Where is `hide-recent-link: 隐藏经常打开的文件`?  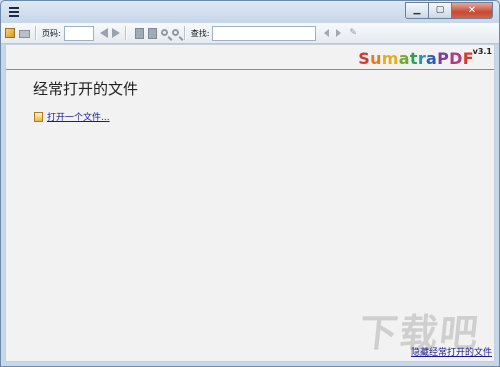 hide-recent-link: 隐藏经常打开的文件 is located at coordinates (451, 351).